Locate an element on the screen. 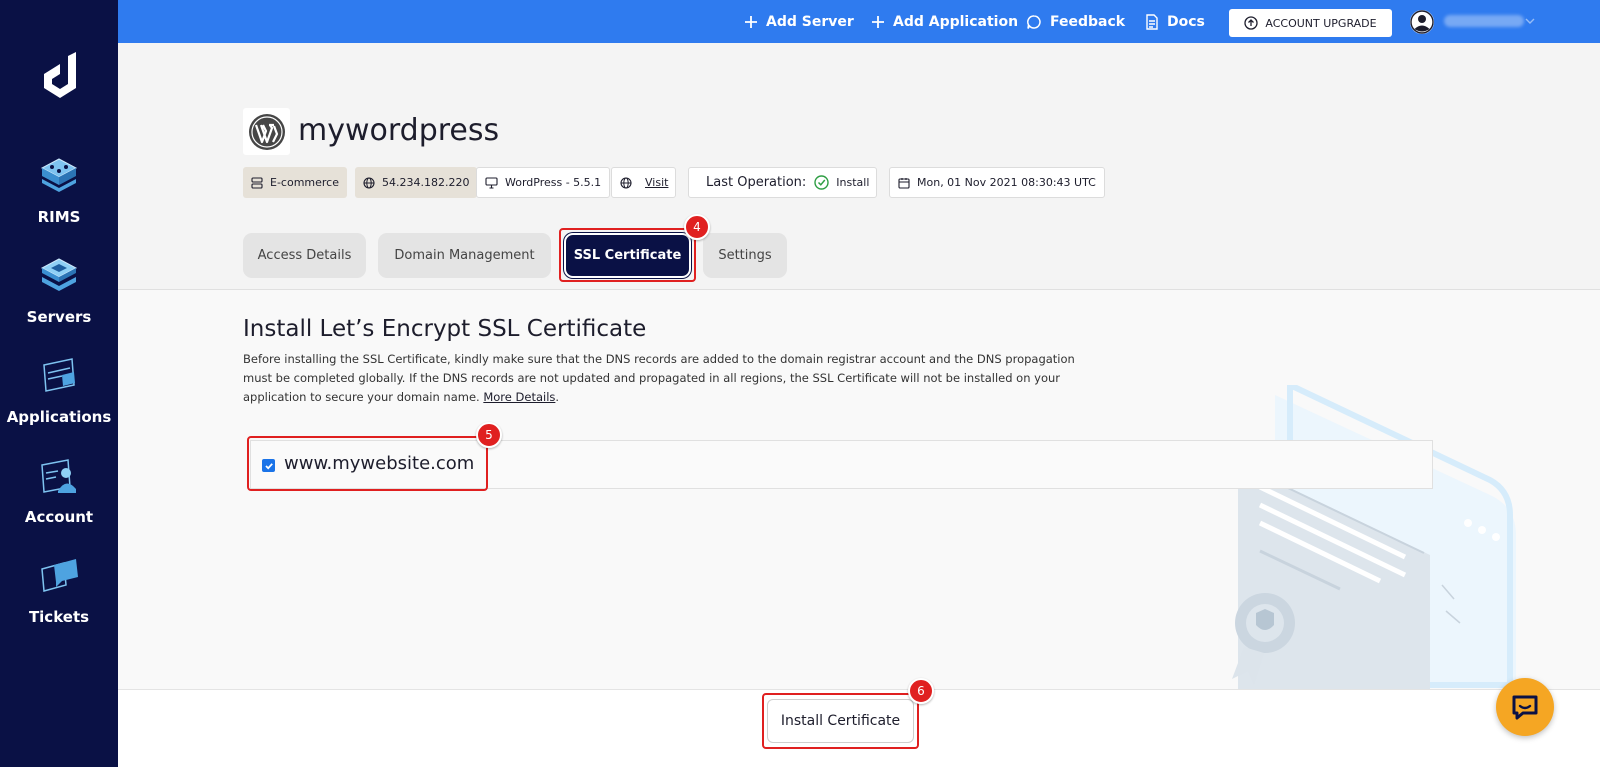 The width and height of the screenshot is (1600, 767). install-certificate-button: Install Certificate is located at coordinates (840, 721).